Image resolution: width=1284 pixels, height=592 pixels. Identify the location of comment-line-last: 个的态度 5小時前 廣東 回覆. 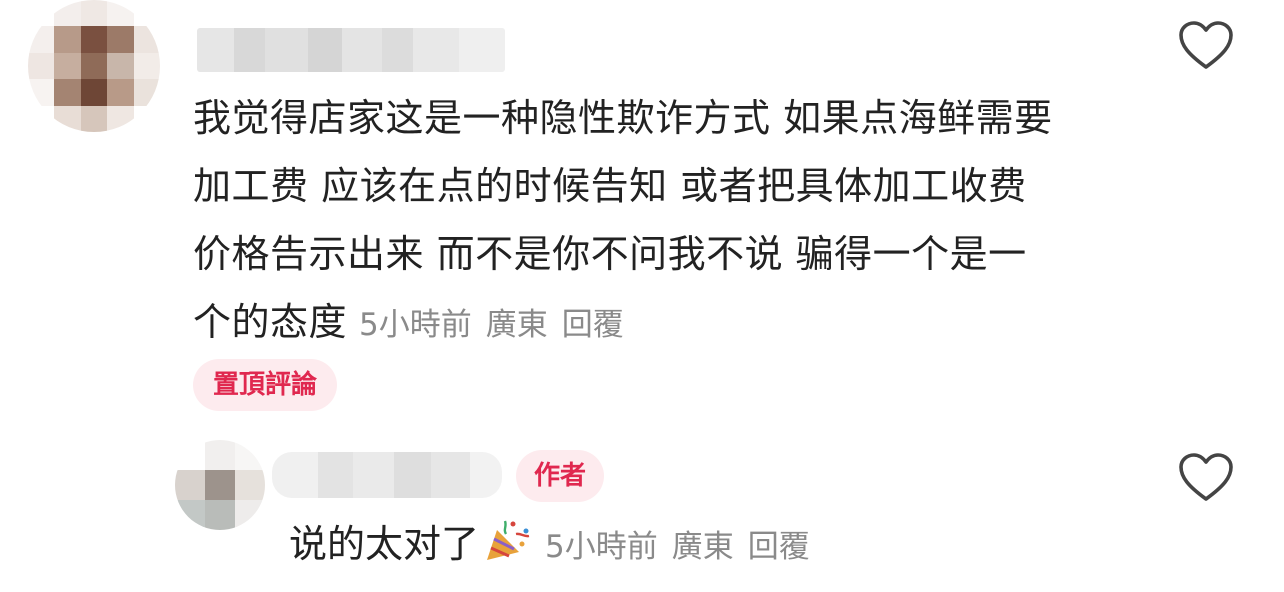
(673, 323).